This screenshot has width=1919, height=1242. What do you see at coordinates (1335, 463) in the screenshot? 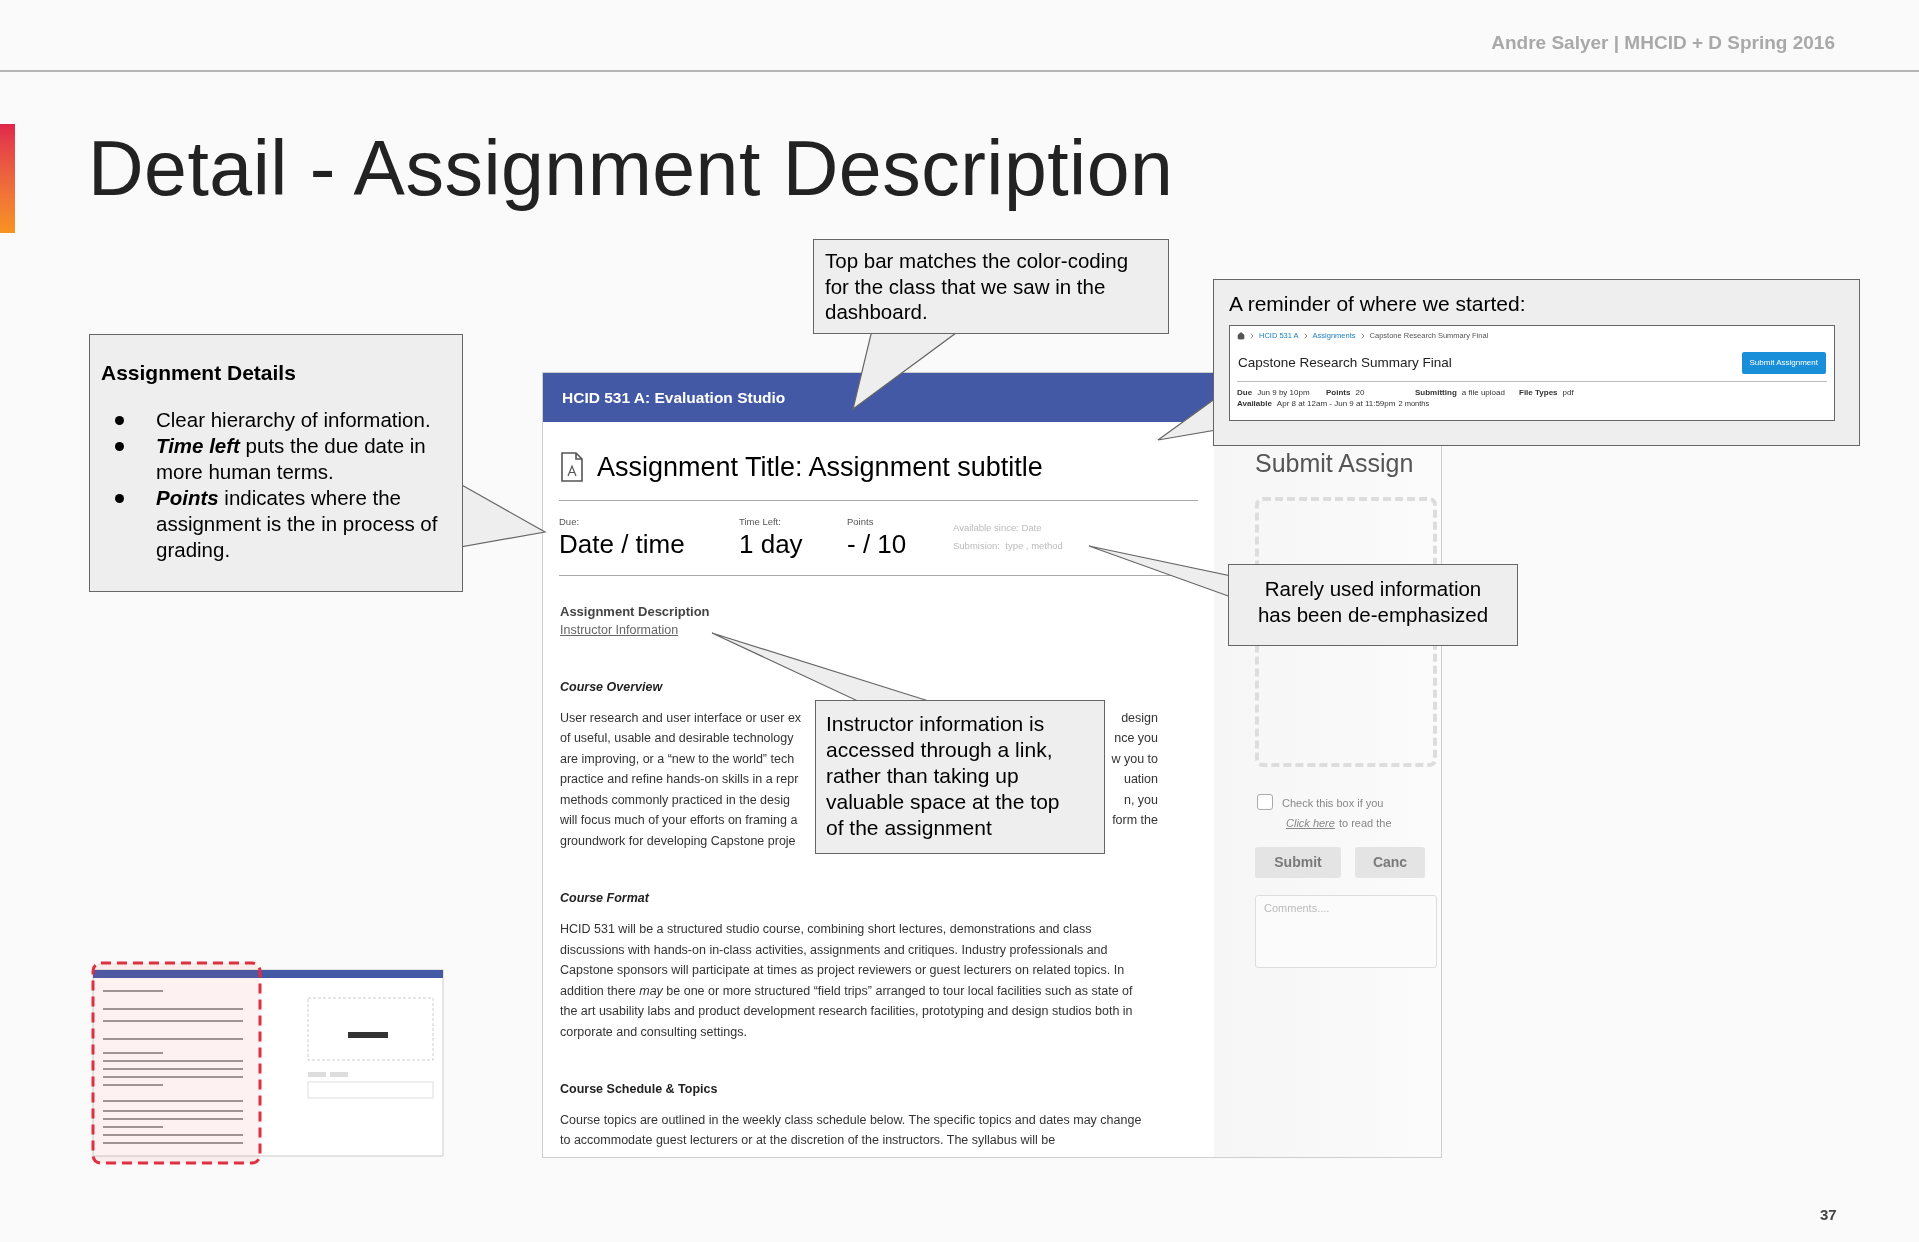
I see `panel-title: Submit Assign` at bounding box center [1335, 463].